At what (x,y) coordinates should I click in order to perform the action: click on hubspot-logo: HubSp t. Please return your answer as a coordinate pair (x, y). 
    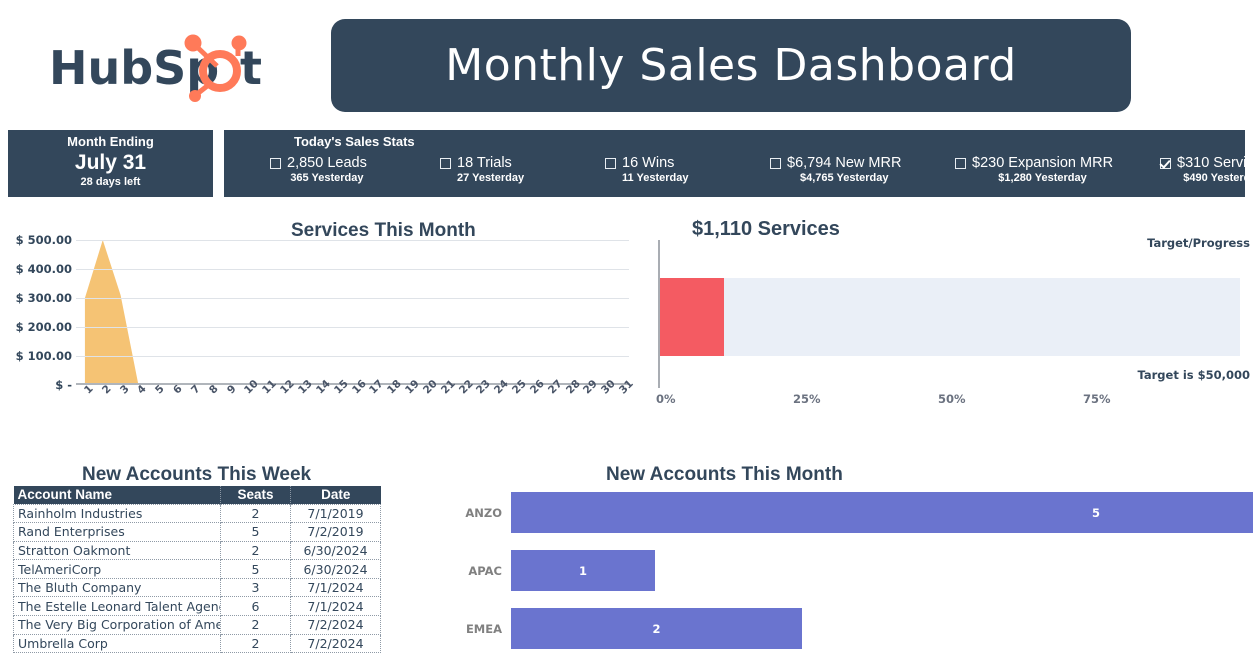
    Looking at the image, I should click on (165, 67).